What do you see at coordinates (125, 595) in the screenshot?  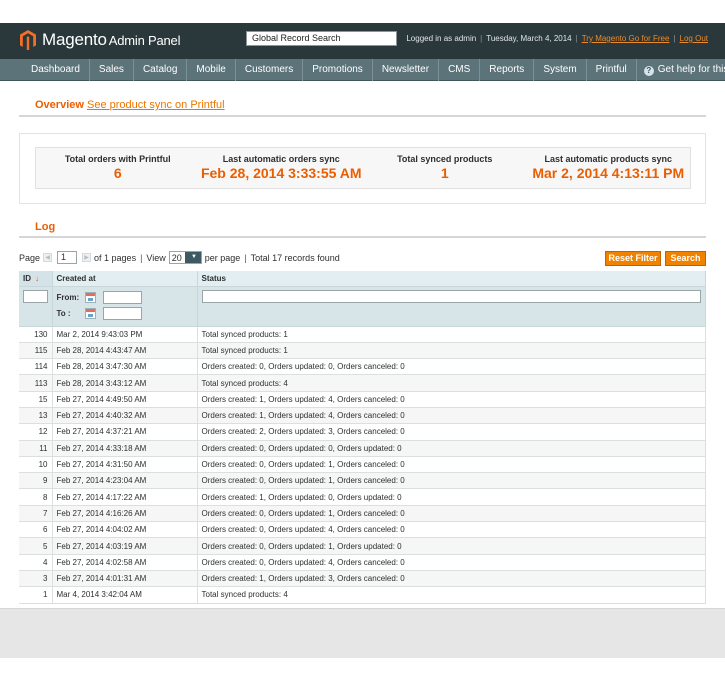 I see `row-created-at: Mar 4, 2014 3:42:04 AM` at bounding box center [125, 595].